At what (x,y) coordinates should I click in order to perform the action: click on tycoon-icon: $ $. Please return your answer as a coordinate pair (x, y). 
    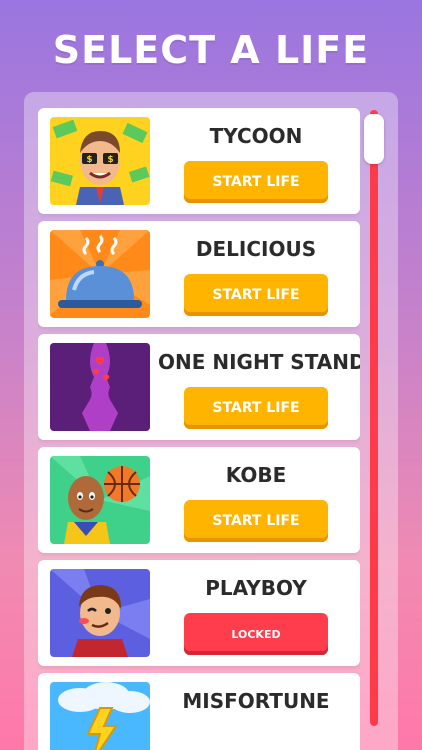
    Looking at the image, I should click on (100, 161).